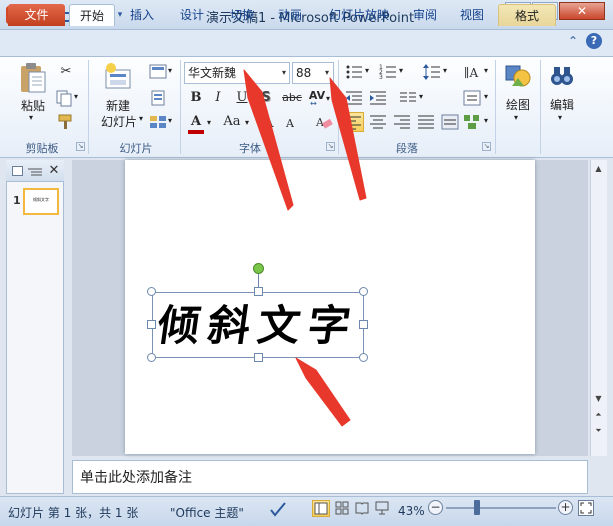 This screenshot has width=613, height=526. What do you see at coordinates (136, 477) in the screenshot?
I see `notes-placeholder: 单击此处添加备注` at bounding box center [136, 477].